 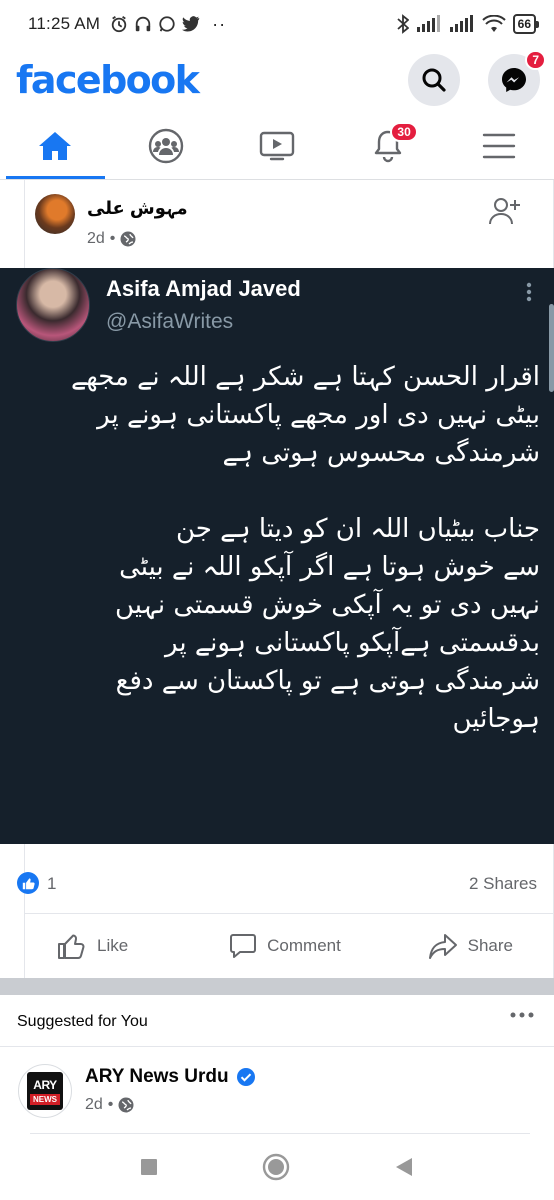 I want to click on menu-icon, so click(x=498, y=145).